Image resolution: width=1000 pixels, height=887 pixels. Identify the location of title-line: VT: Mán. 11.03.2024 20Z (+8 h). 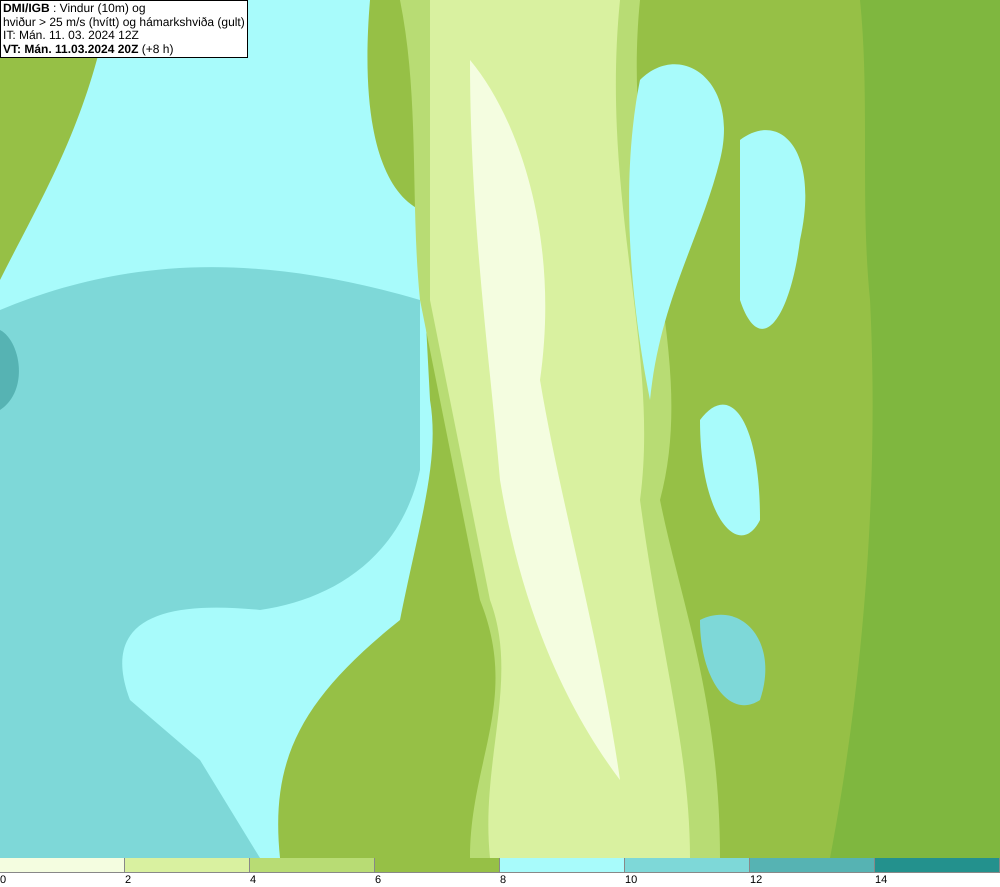
(88, 49).